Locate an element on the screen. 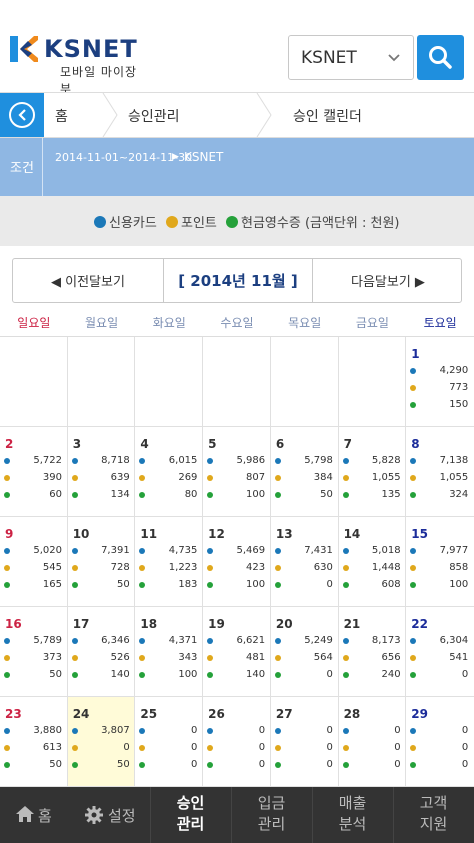 Image resolution: width=474 pixels, height=843 pixels. amount-card: 5,798 is located at coordinates (318, 460).